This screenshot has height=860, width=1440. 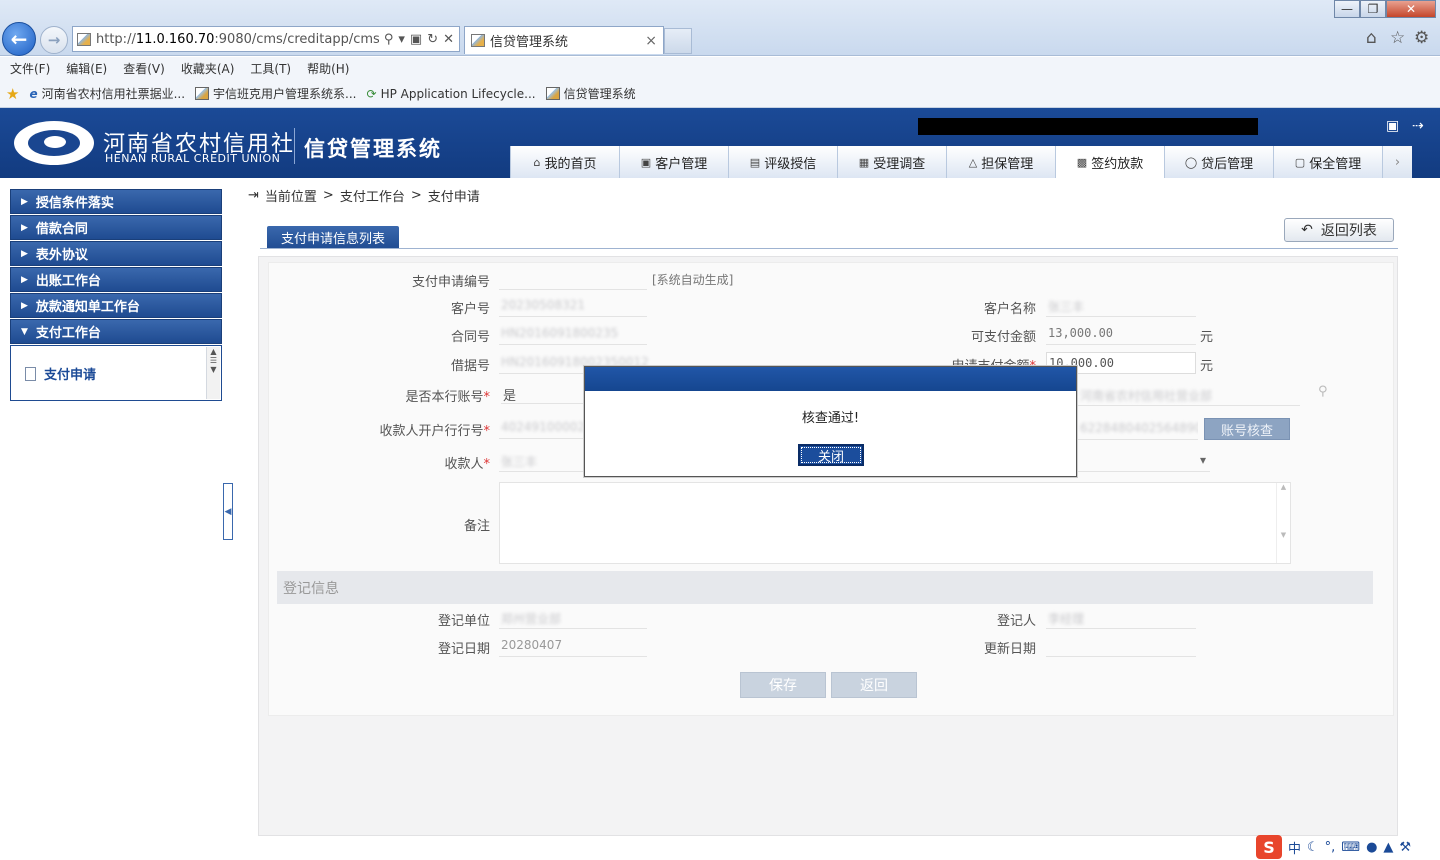 What do you see at coordinates (1082, 162) in the screenshot?
I see `signing-icon: ▩` at bounding box center [1082, 162].